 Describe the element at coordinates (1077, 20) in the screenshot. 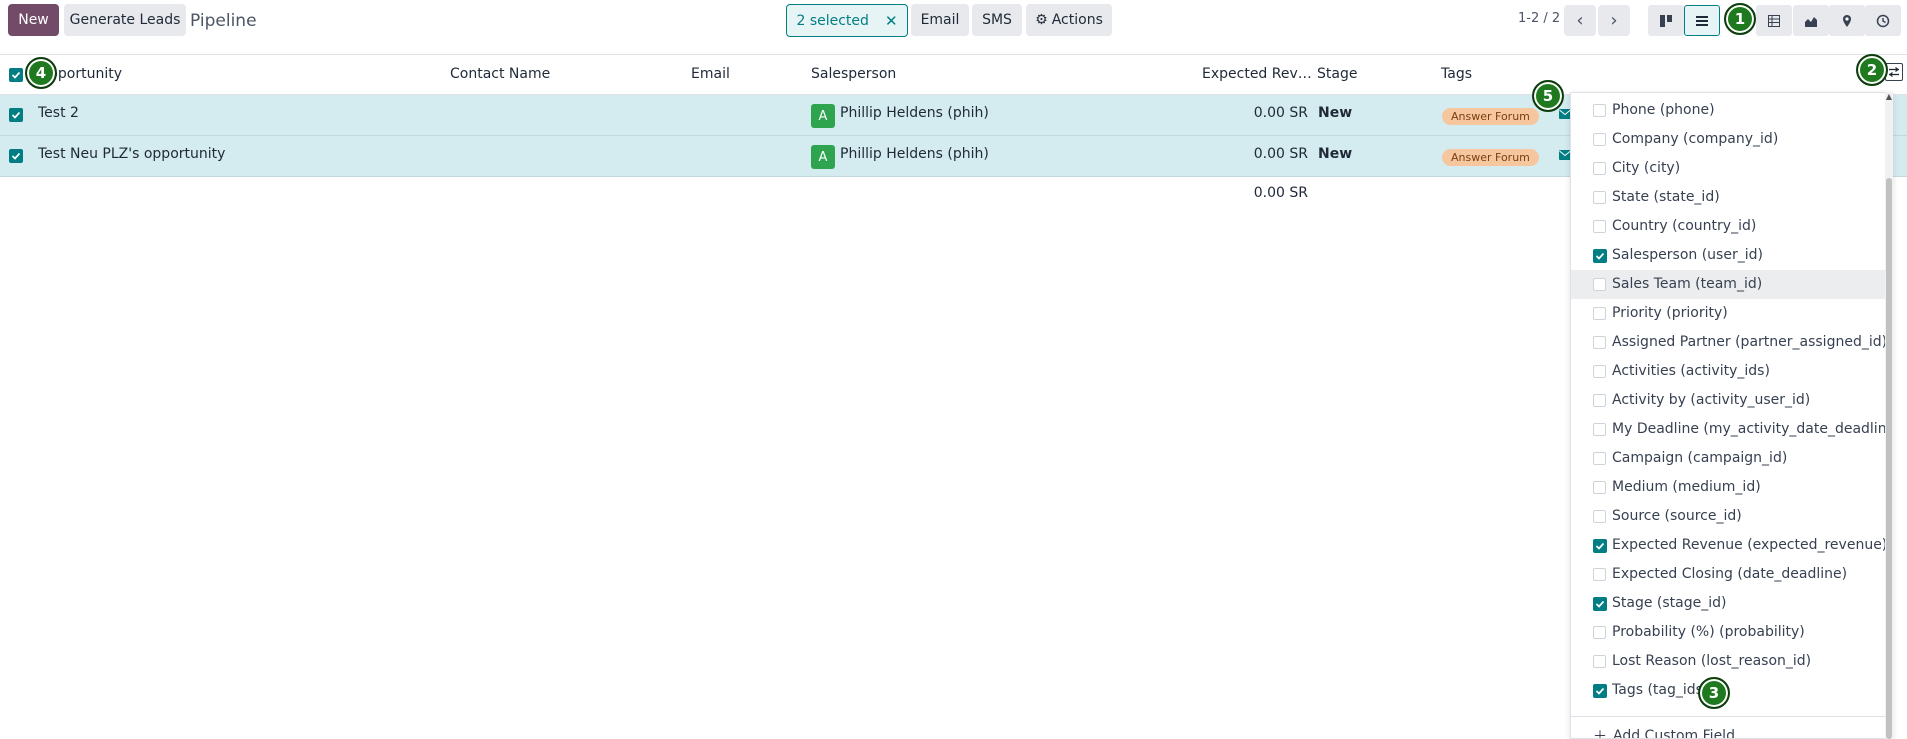

I see `actions-label: Actions` at that location.